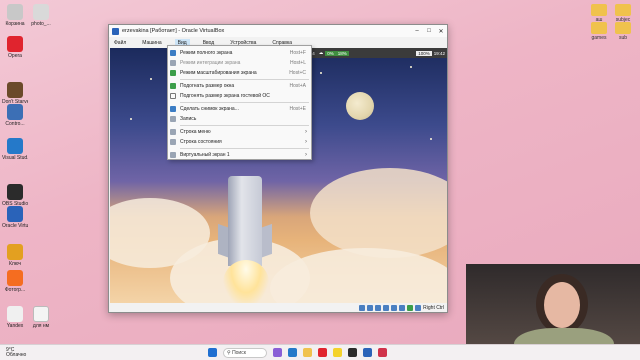 The height and width of the screenshot is (360, 640). I want to click on menu-item-menubar: Строка меню ›, so click(239, 132).